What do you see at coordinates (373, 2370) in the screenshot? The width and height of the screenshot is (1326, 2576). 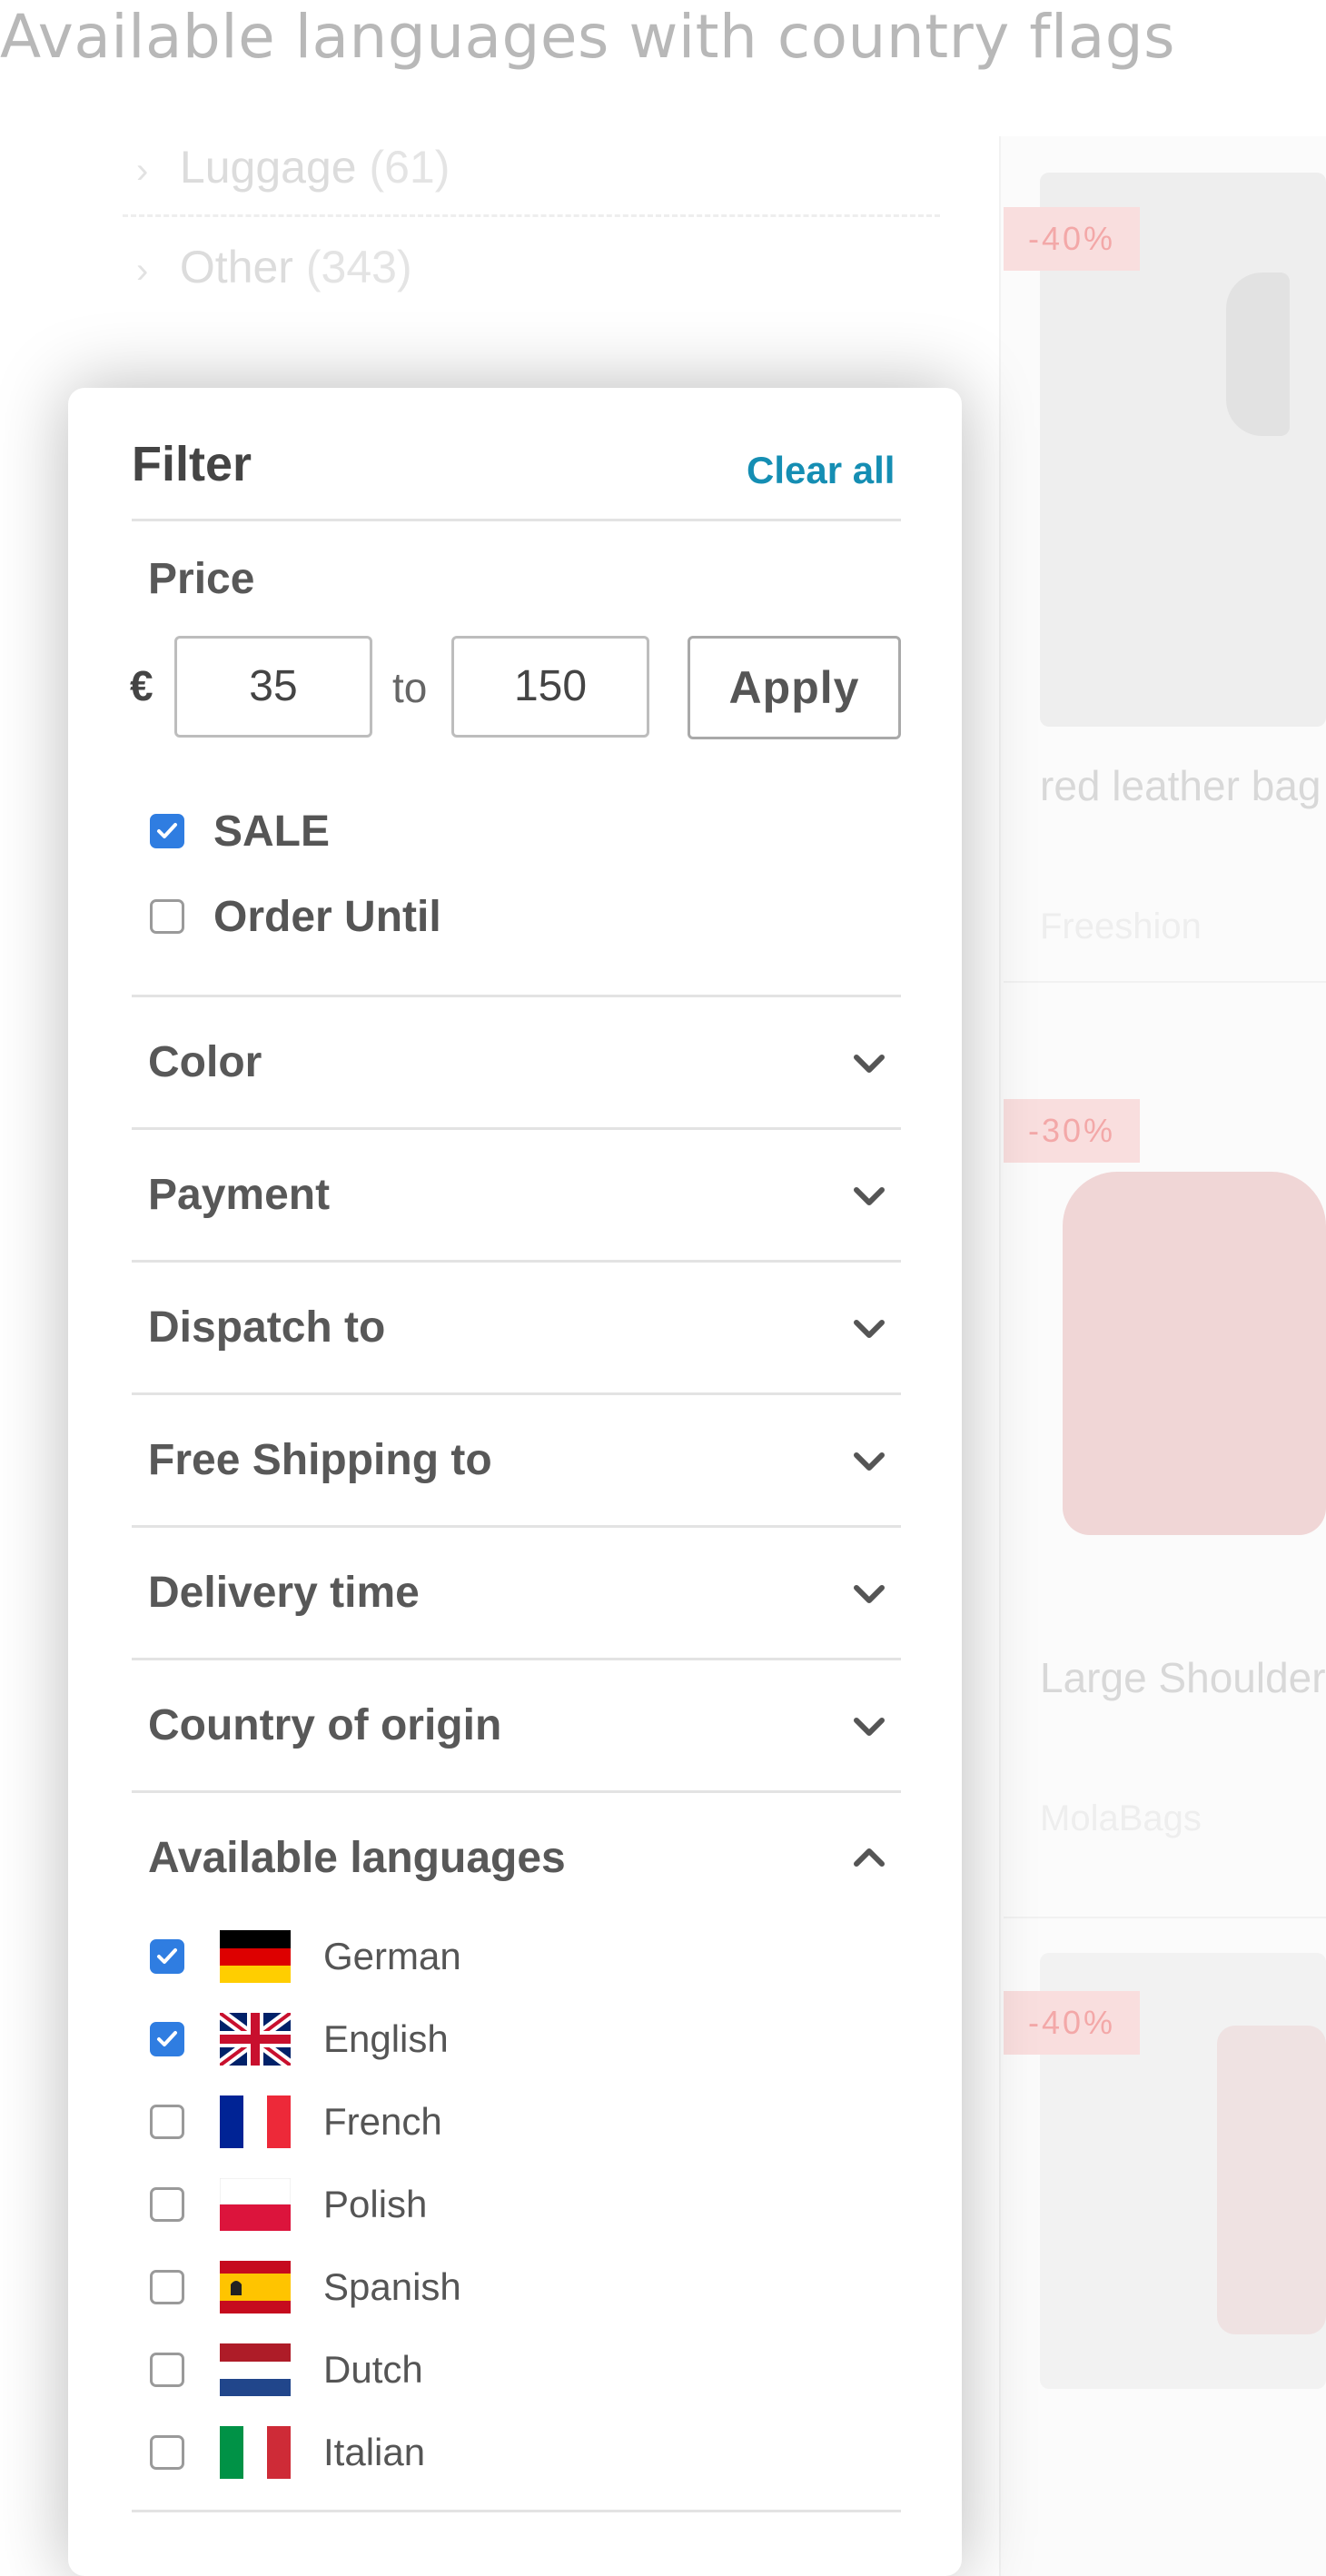 I see `language-label-dutch: Dutch` at bounding box center [373, 2370].